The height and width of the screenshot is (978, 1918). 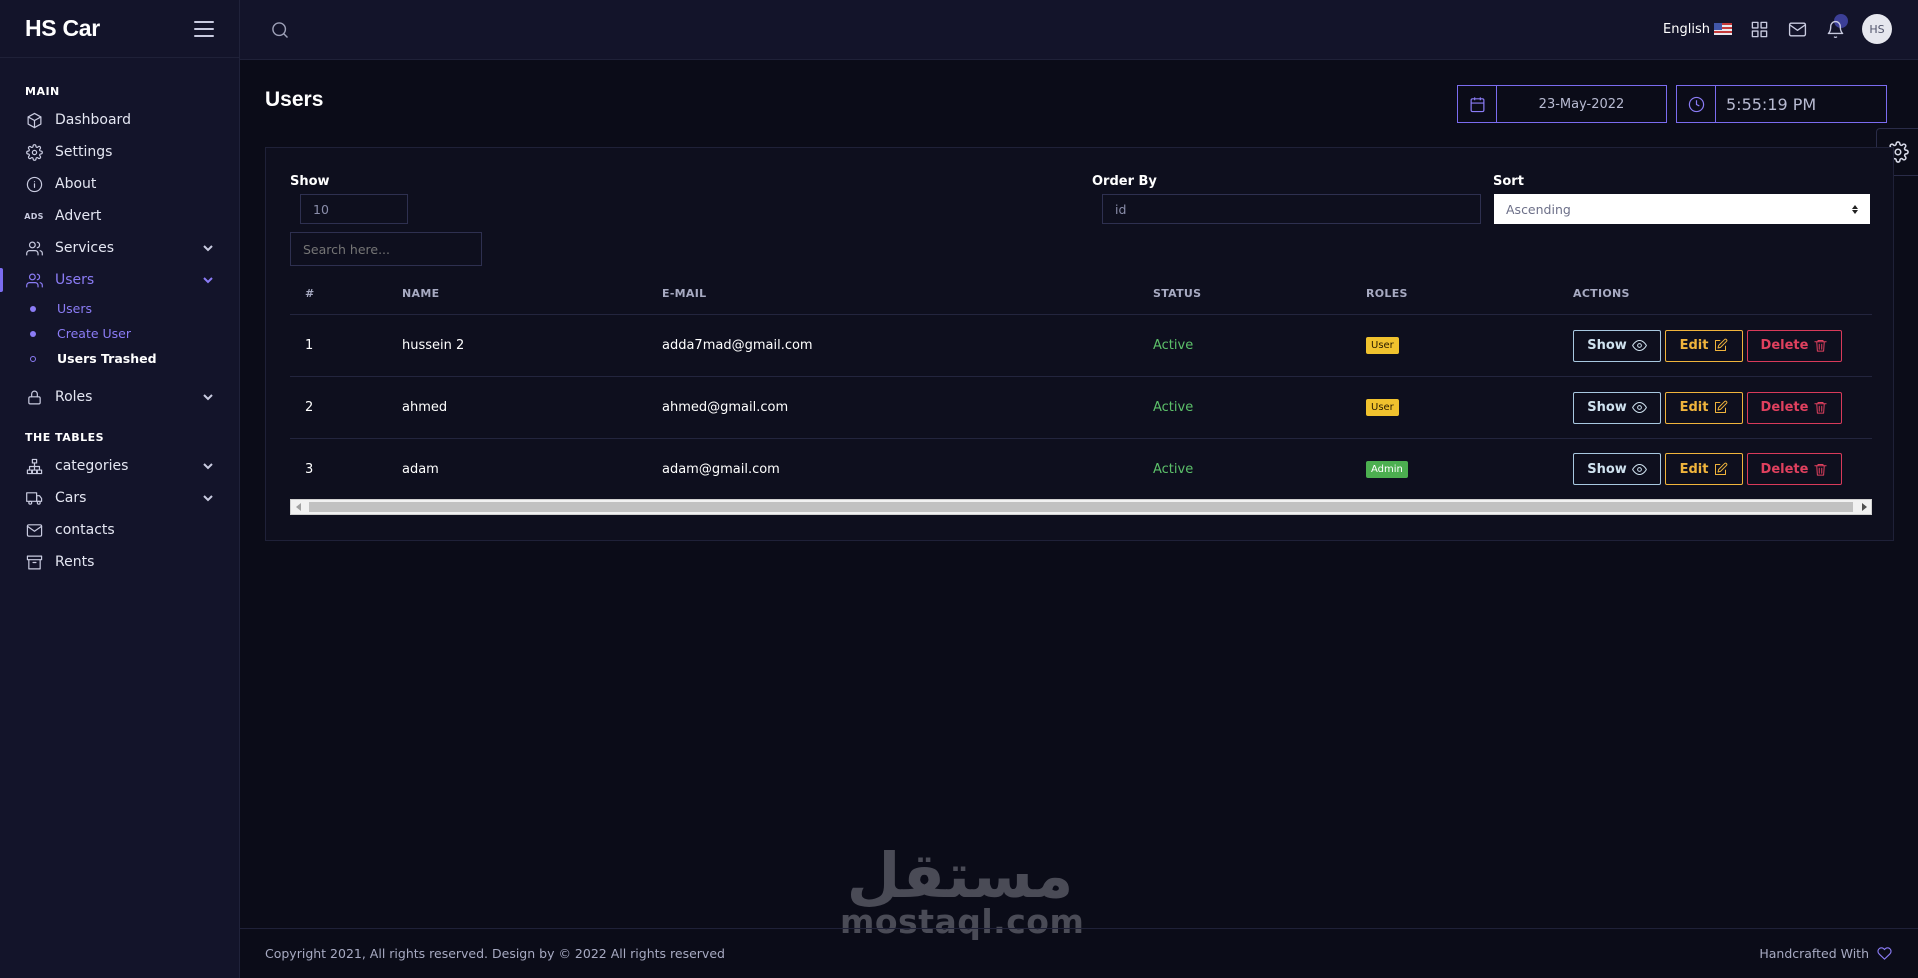 What do you see at coordinates (386, 249) in the screenshot?
I see `search-input` at bounding box center [386, 249].